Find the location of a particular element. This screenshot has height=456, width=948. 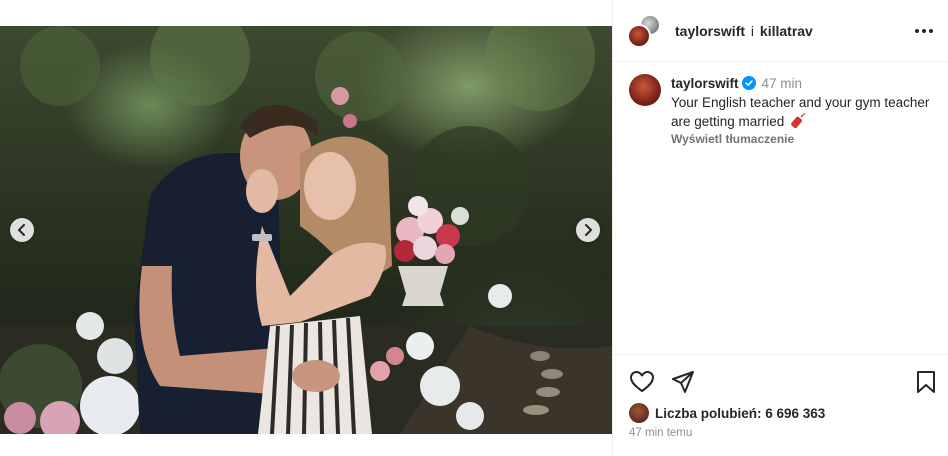

previous-slide-button is located at coordinates (22, 230).